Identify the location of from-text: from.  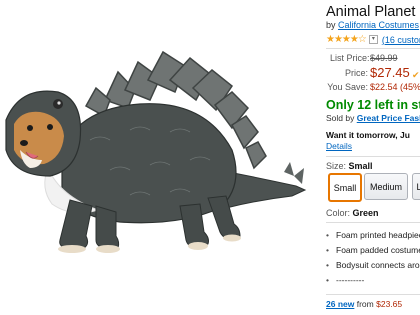
(365, 304).